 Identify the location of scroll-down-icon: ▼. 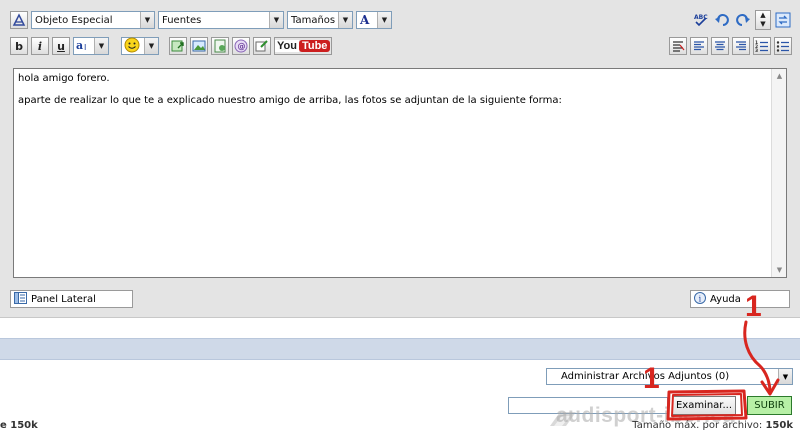
(779, 270).